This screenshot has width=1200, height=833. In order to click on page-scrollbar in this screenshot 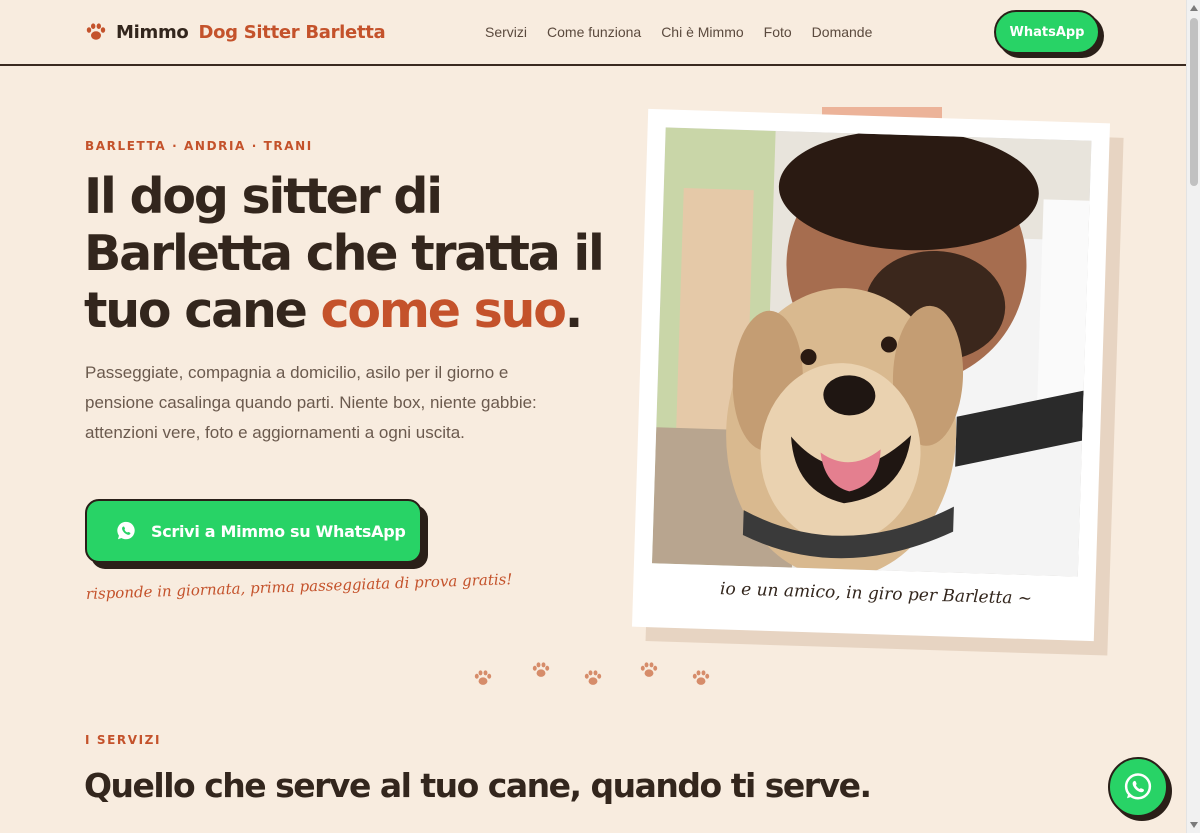, I will do `click(1193, 416)`.